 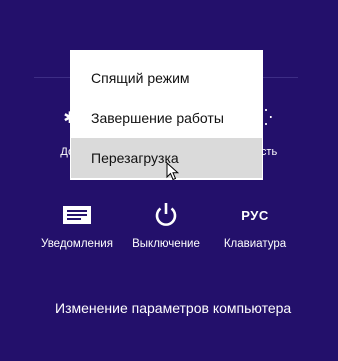 I want to click on power-label: Выключение, so click(x=166, y=244).